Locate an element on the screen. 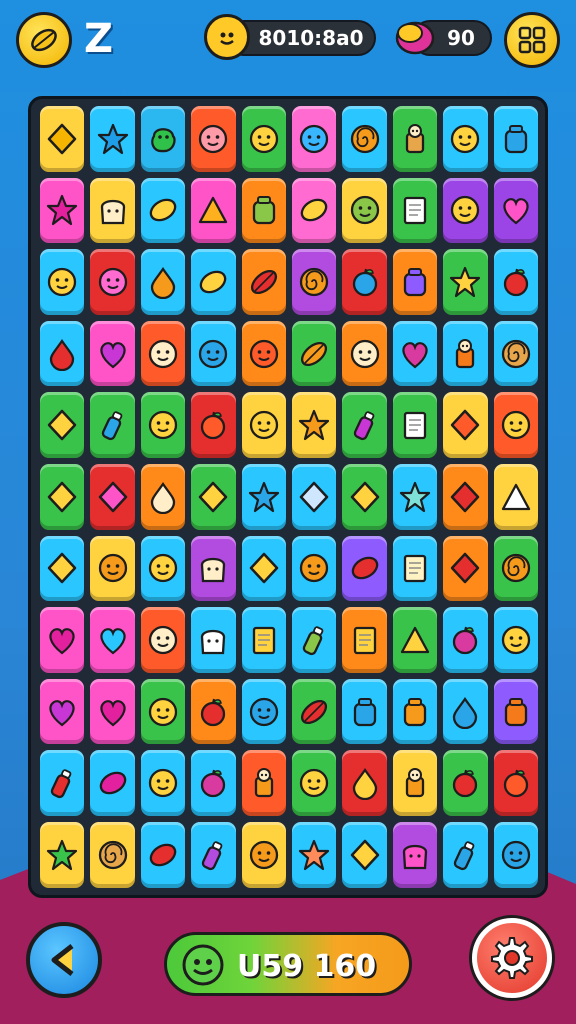 This screenshot has width=576, height=1024. tile-leaf is located at coordinates (314, 711).